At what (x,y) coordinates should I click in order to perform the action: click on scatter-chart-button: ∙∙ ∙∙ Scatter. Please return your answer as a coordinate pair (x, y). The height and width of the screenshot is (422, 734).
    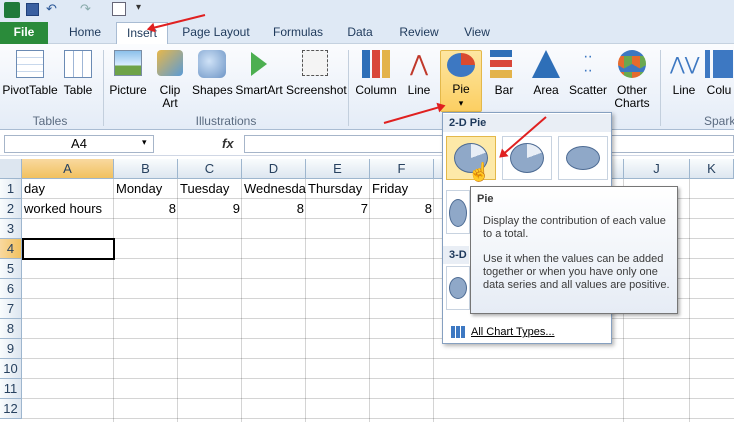
    Looking at the image, I should click on (588, 72).